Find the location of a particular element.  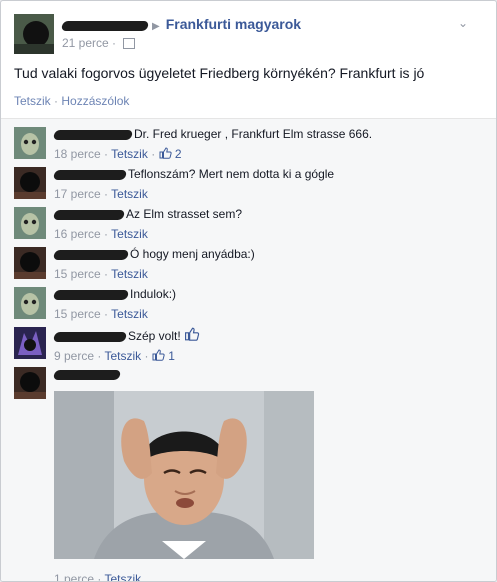

group-name-link: Frankfurti magyarok is located at coordinates (233, 24).